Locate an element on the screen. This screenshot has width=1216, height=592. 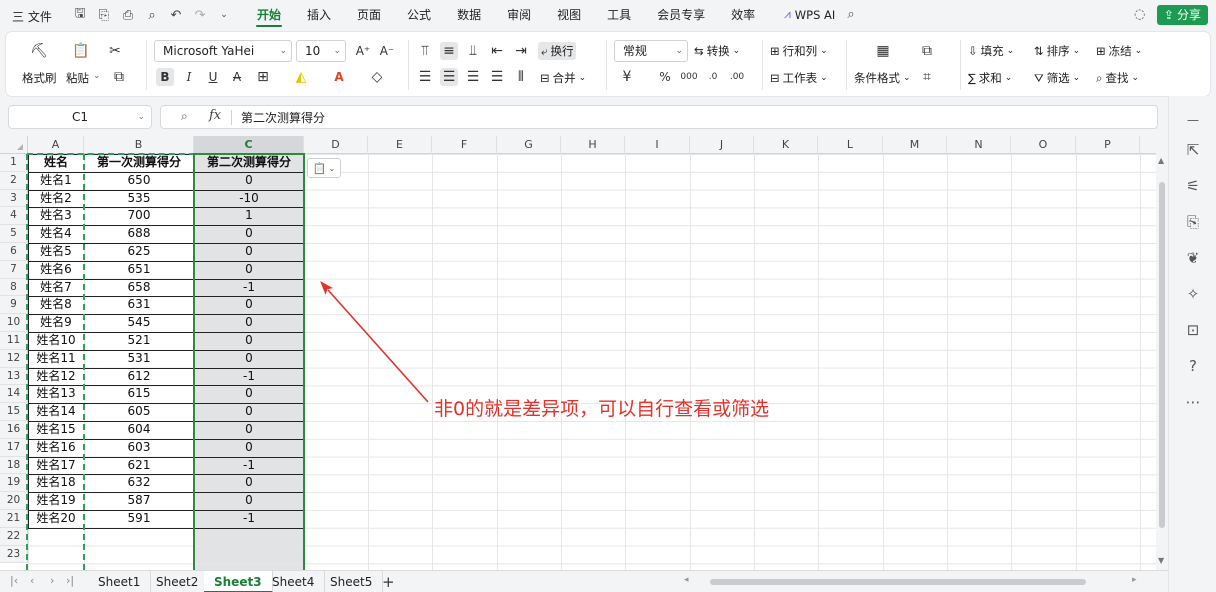
tab-formula: 公式 is located at coordinates (419, 15).